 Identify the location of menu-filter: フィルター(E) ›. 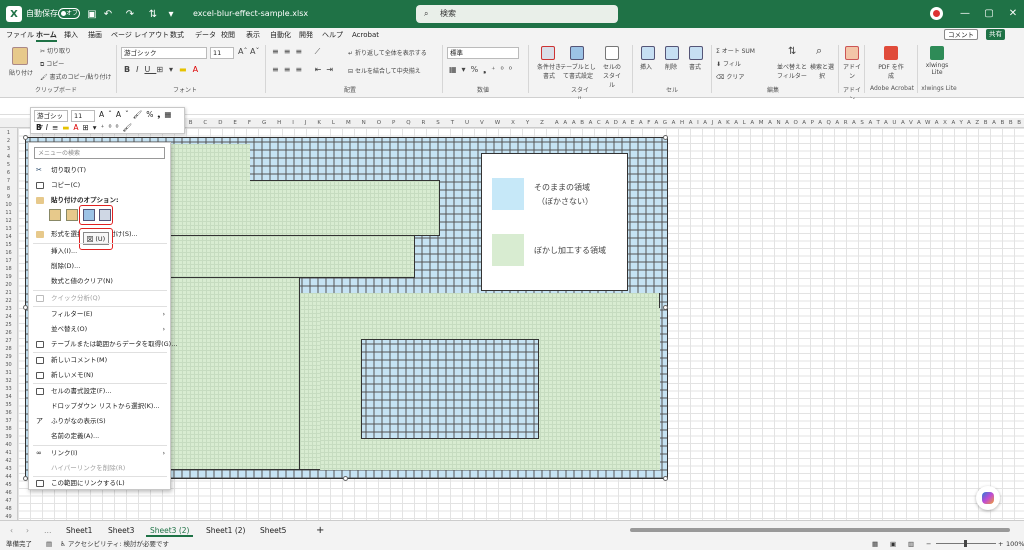
(99, 314).